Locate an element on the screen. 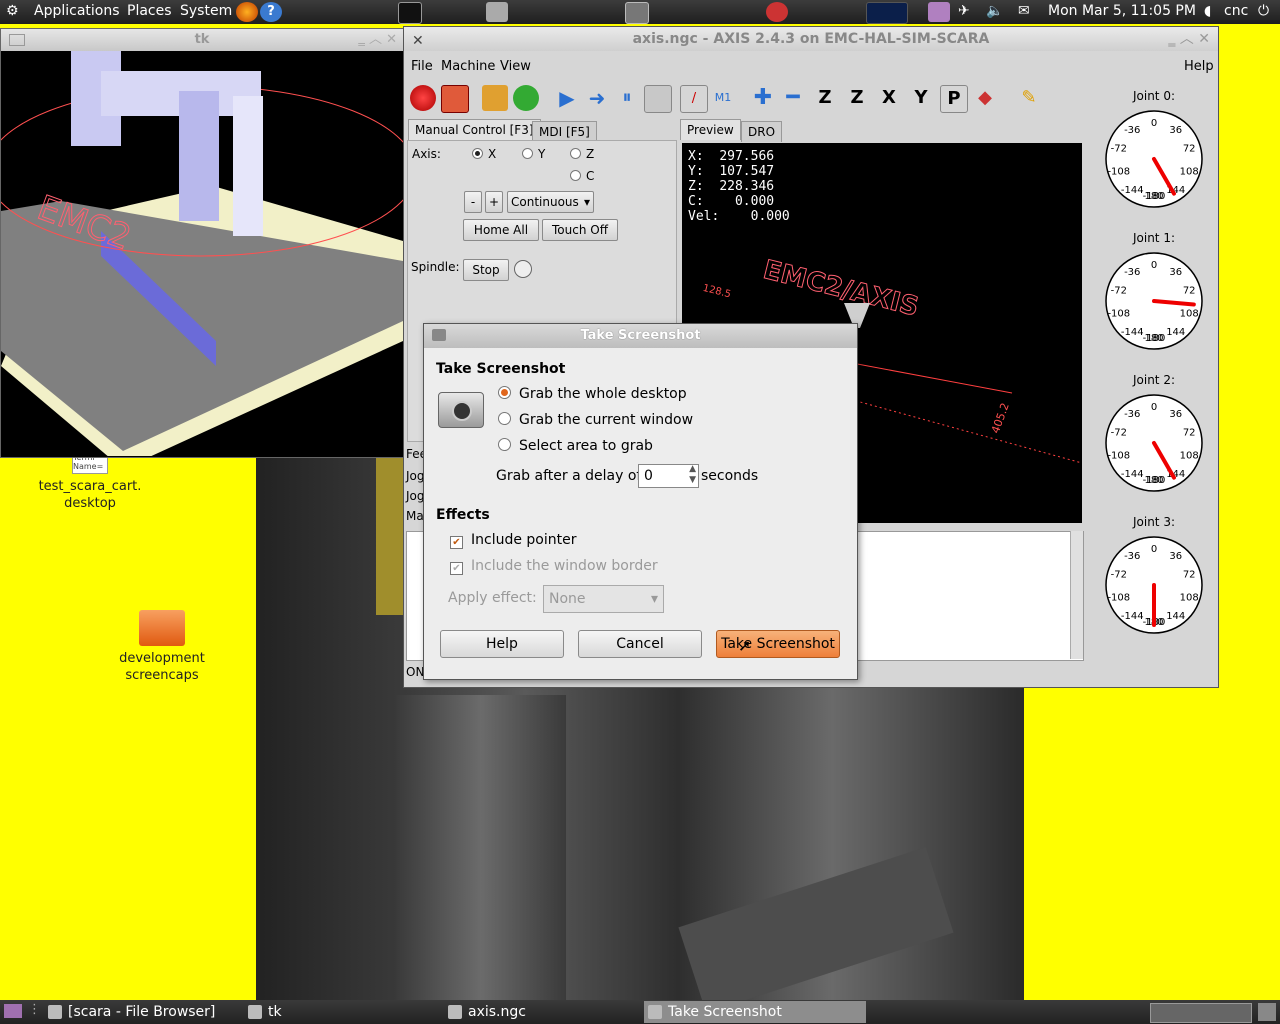 This screenshot has height=1024, width=1280. tk-titlebar: tk ‗ ︿ ✕ is located at coordinates (202, 40).